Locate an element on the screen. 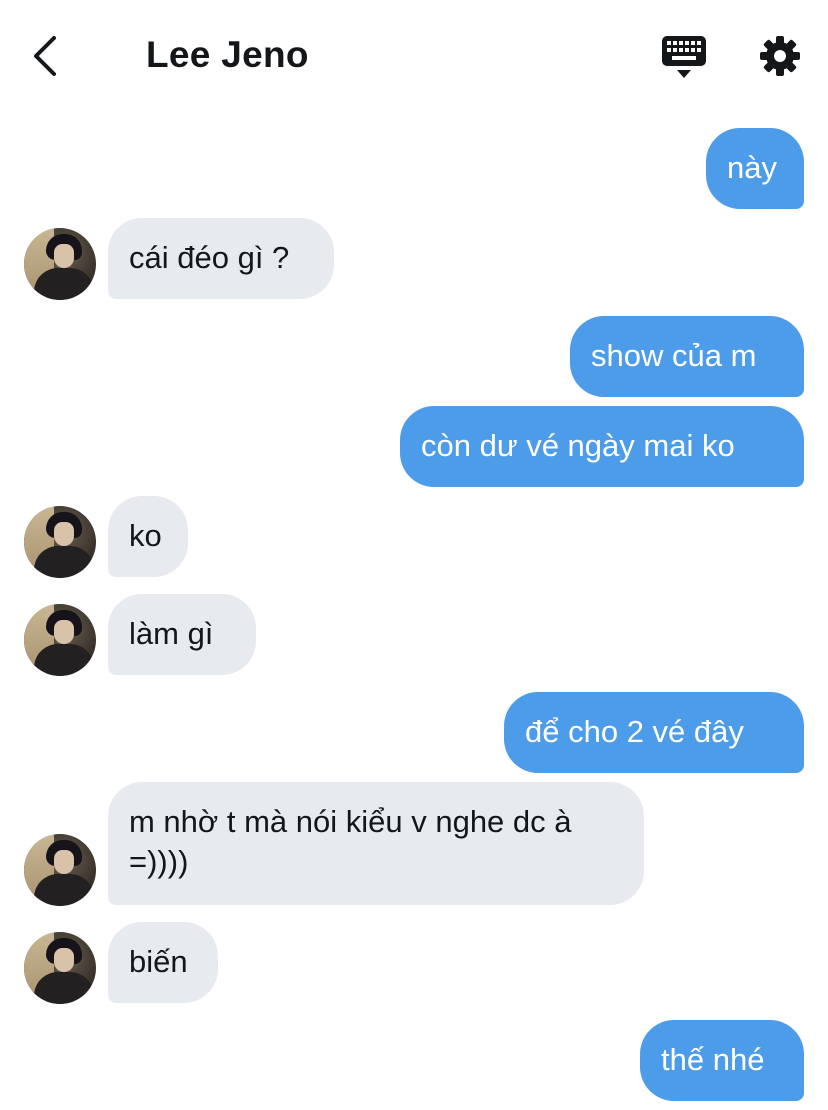 The image size is (828, 1110). settings-button is located at coordinates (780, 56).